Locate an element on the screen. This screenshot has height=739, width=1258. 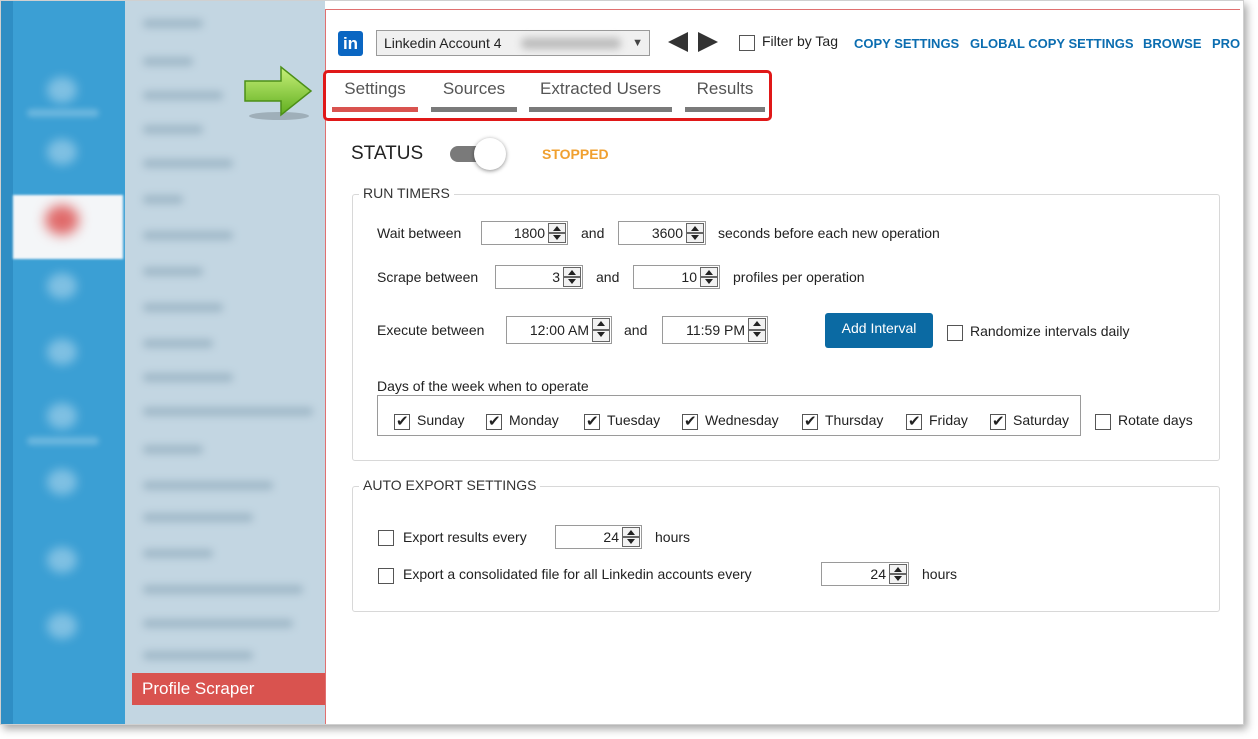
account-select: Linkedin Account 4 ▼ is located at coordinates (513, 43).